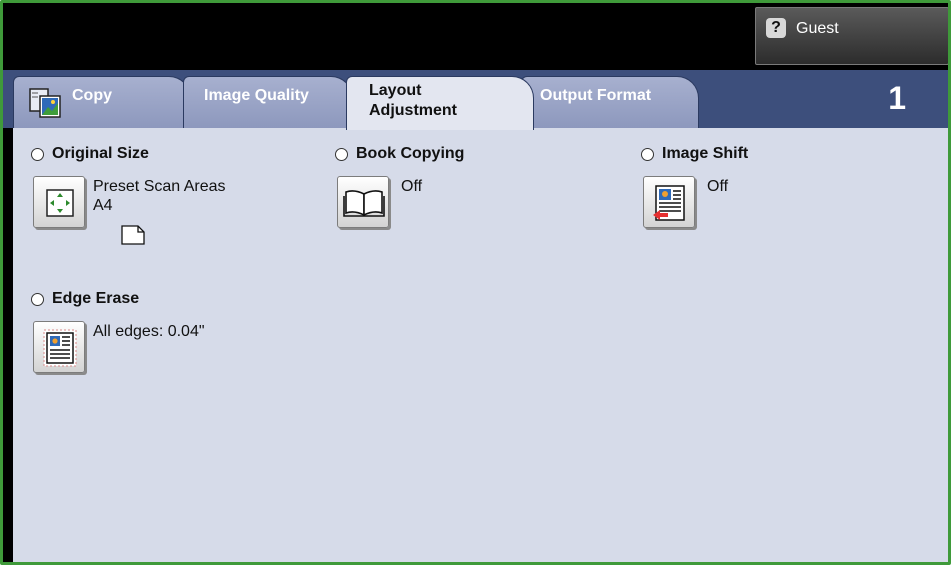  I want to click on original-size-button, so click(59, 202).